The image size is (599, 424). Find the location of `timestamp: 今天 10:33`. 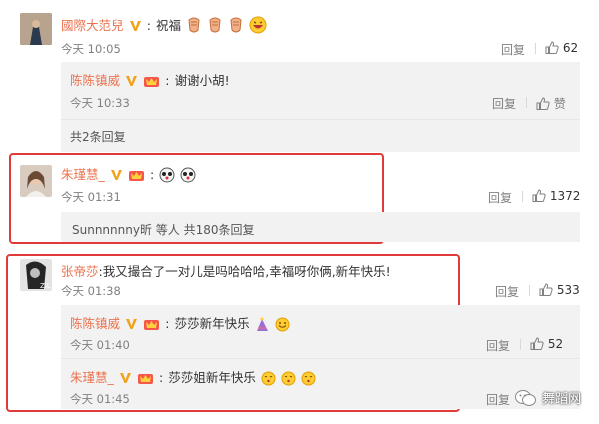

timestamp: 今天 10:33 is located at coordinates (100, 103).